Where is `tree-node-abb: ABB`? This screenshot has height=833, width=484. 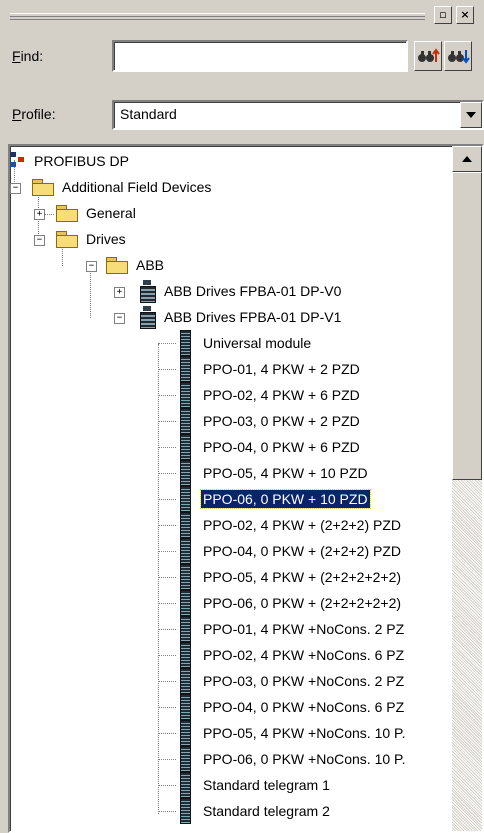
tree-node-abb: ABB is located at coordinates (136, 265).